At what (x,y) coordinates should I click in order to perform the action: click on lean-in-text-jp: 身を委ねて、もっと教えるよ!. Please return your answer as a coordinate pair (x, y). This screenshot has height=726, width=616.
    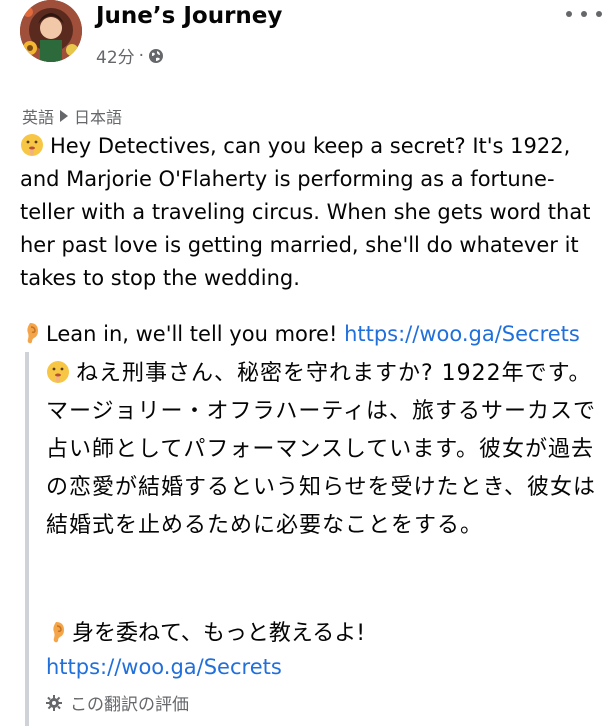
    Looking at the image, I should click on (219, 633).